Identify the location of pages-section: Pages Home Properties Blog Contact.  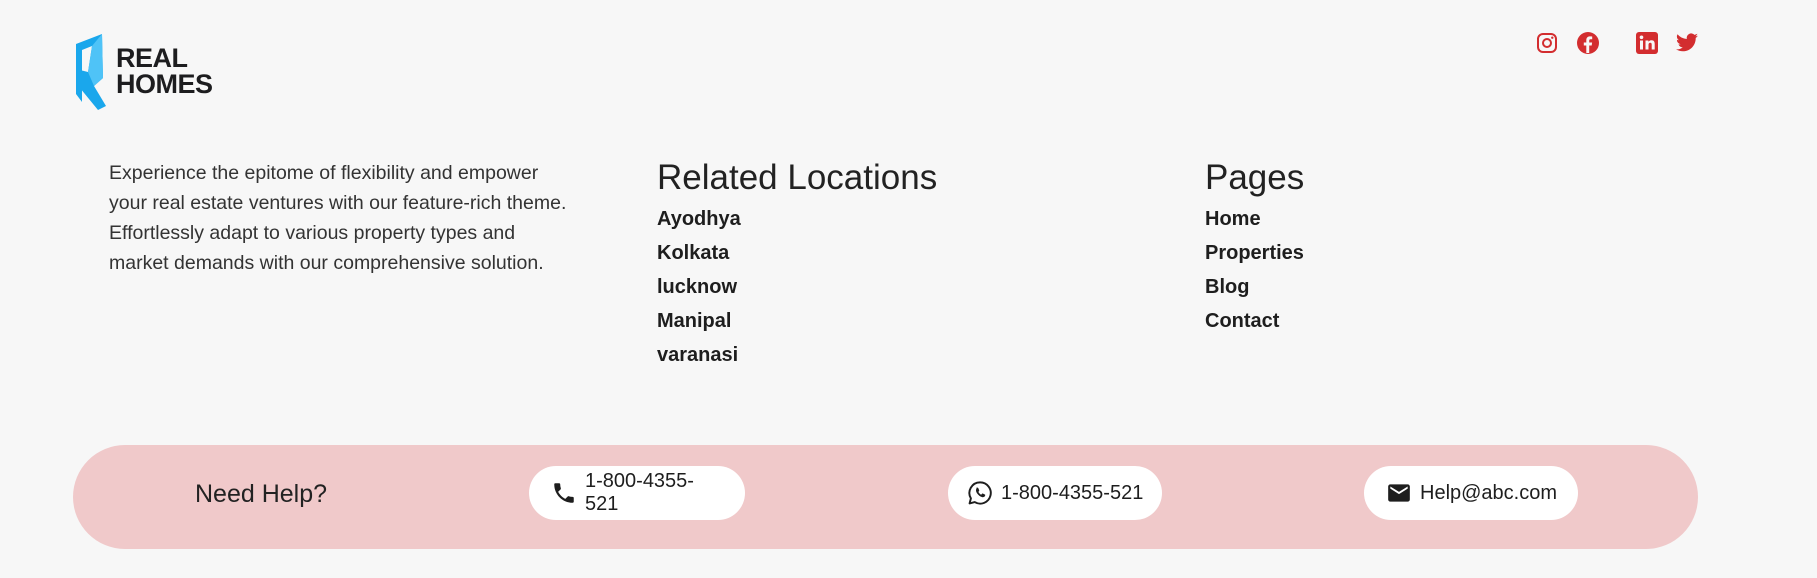
(1254, 248).